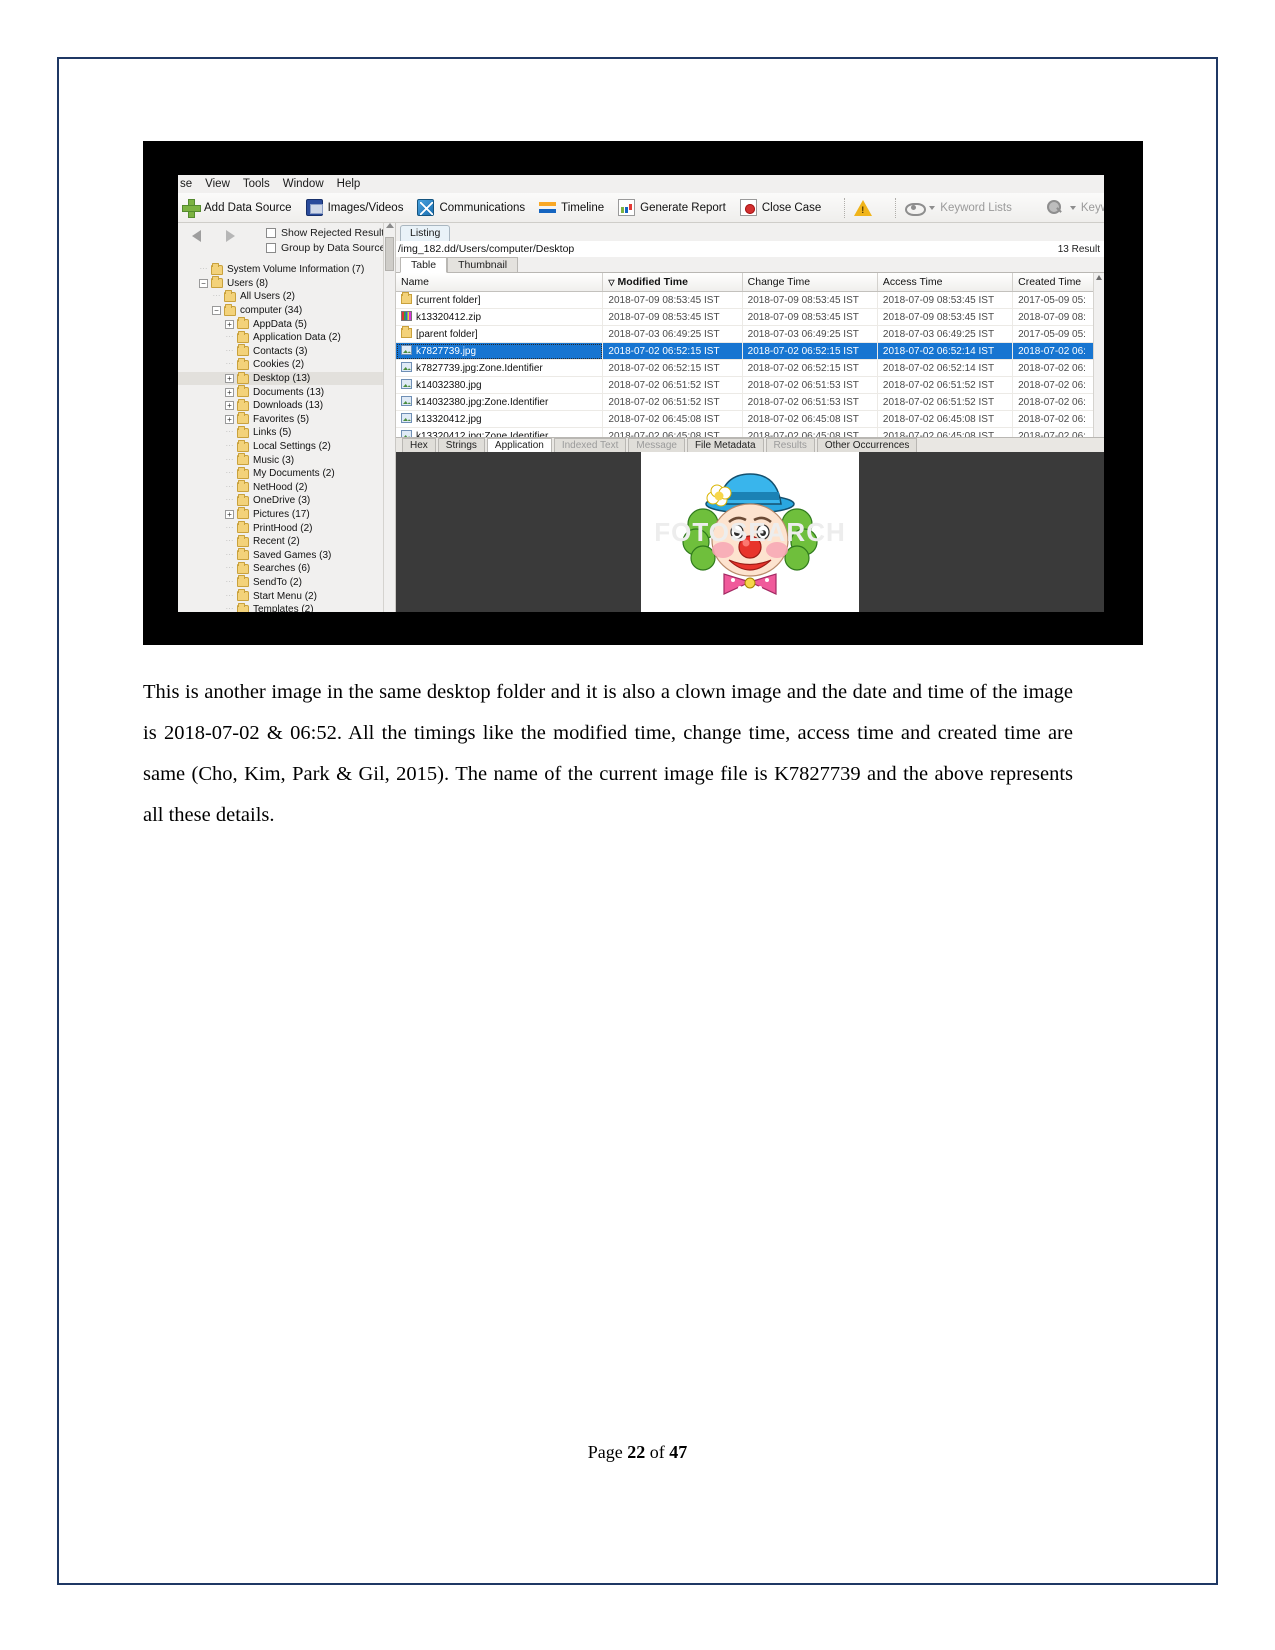  Describe the element at coordinates (280, 528) in the screenshot. I see `tree-node: ··· PrintHood (2)` at that location.